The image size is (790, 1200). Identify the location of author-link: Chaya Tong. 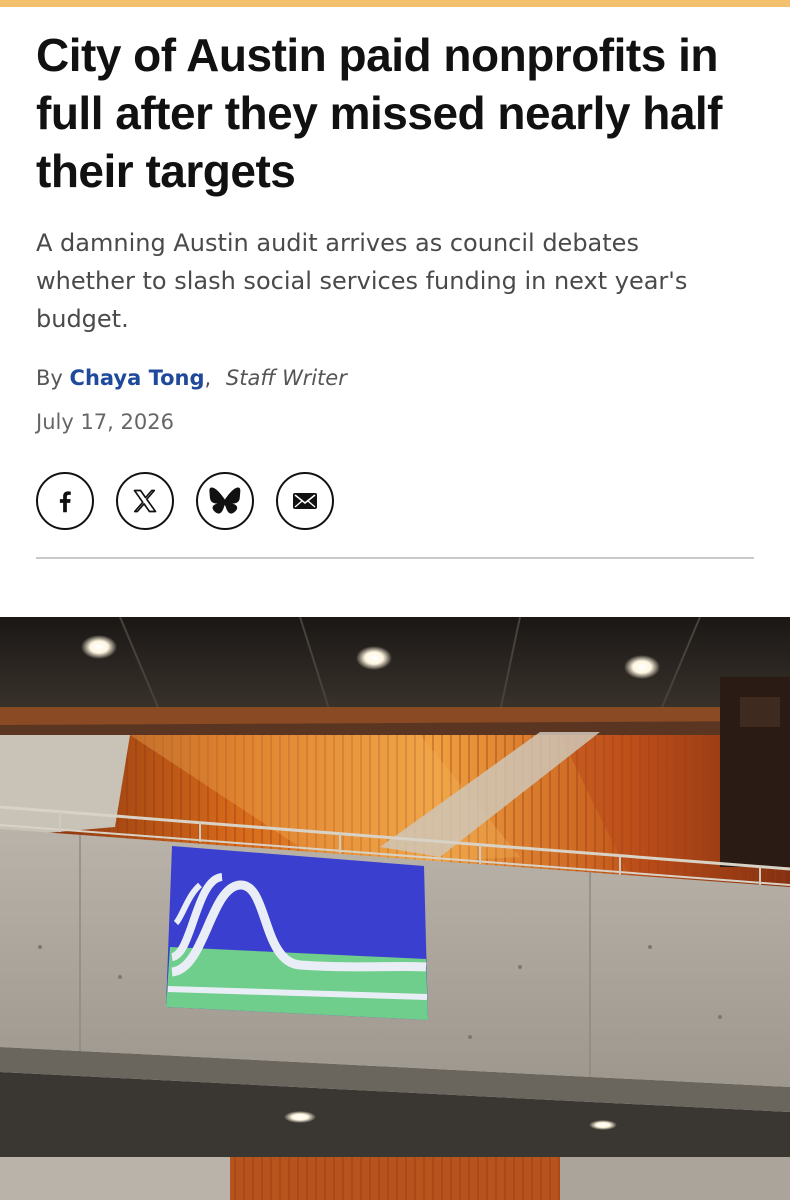
(137, 378).